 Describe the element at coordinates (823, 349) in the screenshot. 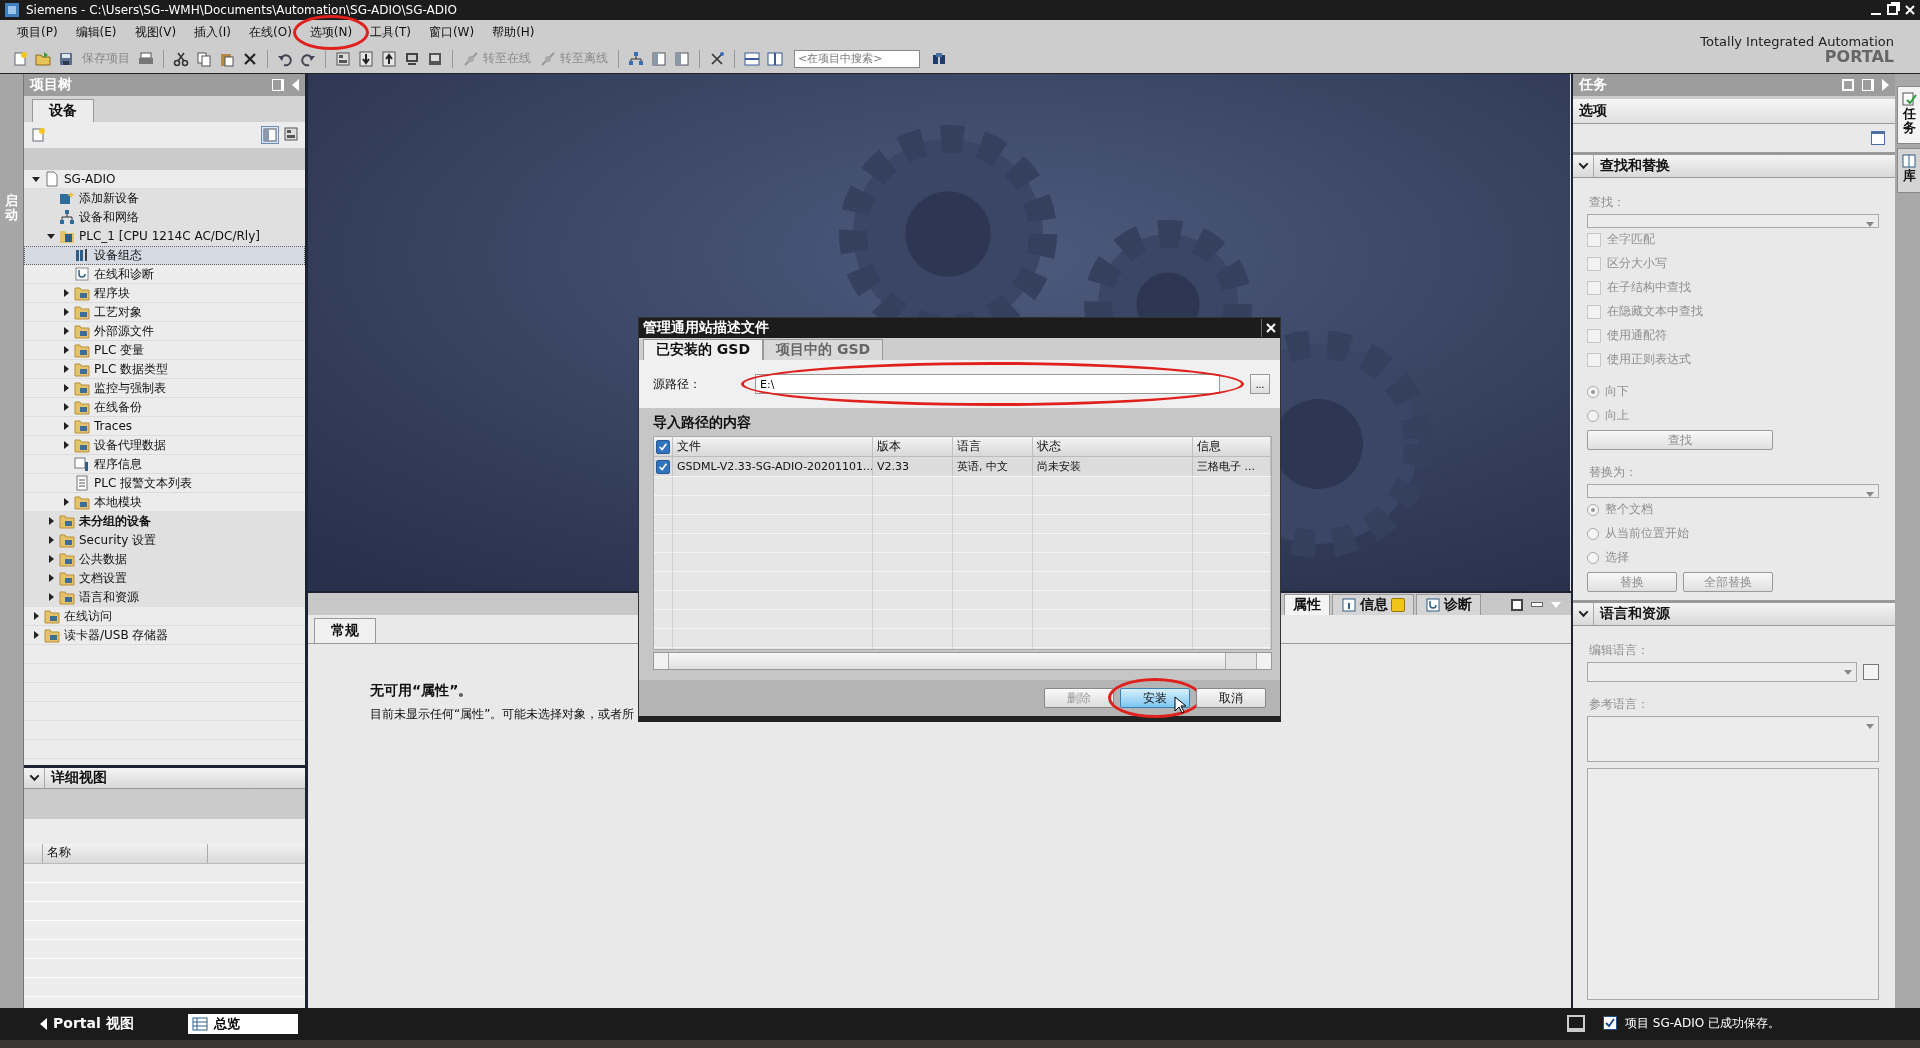

I see `dialog-tab: 项目中的 GSD` at that location.